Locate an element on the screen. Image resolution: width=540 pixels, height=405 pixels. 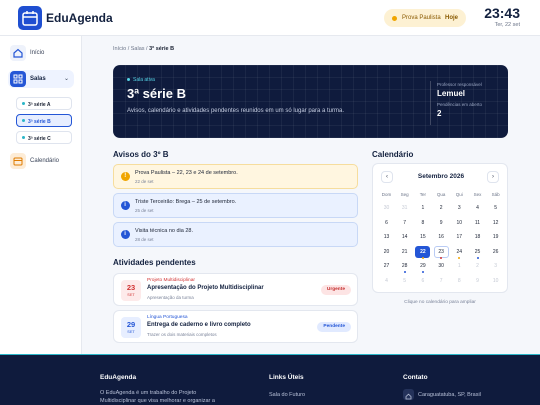
room-dot-icon is located at coordinates (23, 120).